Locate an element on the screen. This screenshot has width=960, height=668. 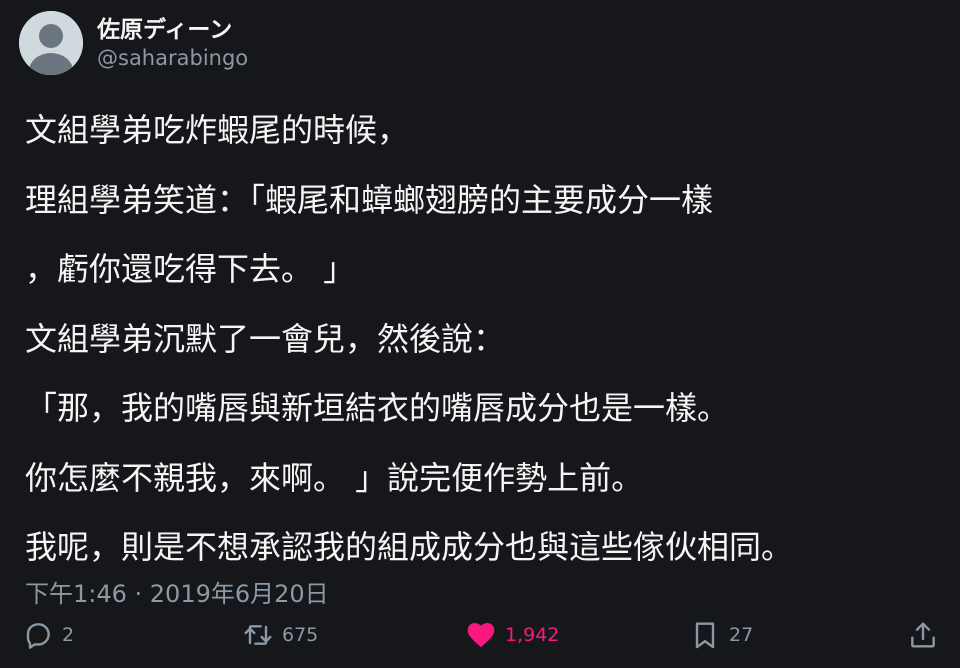
reply-count: 2 is located at coordinates (68, 635).